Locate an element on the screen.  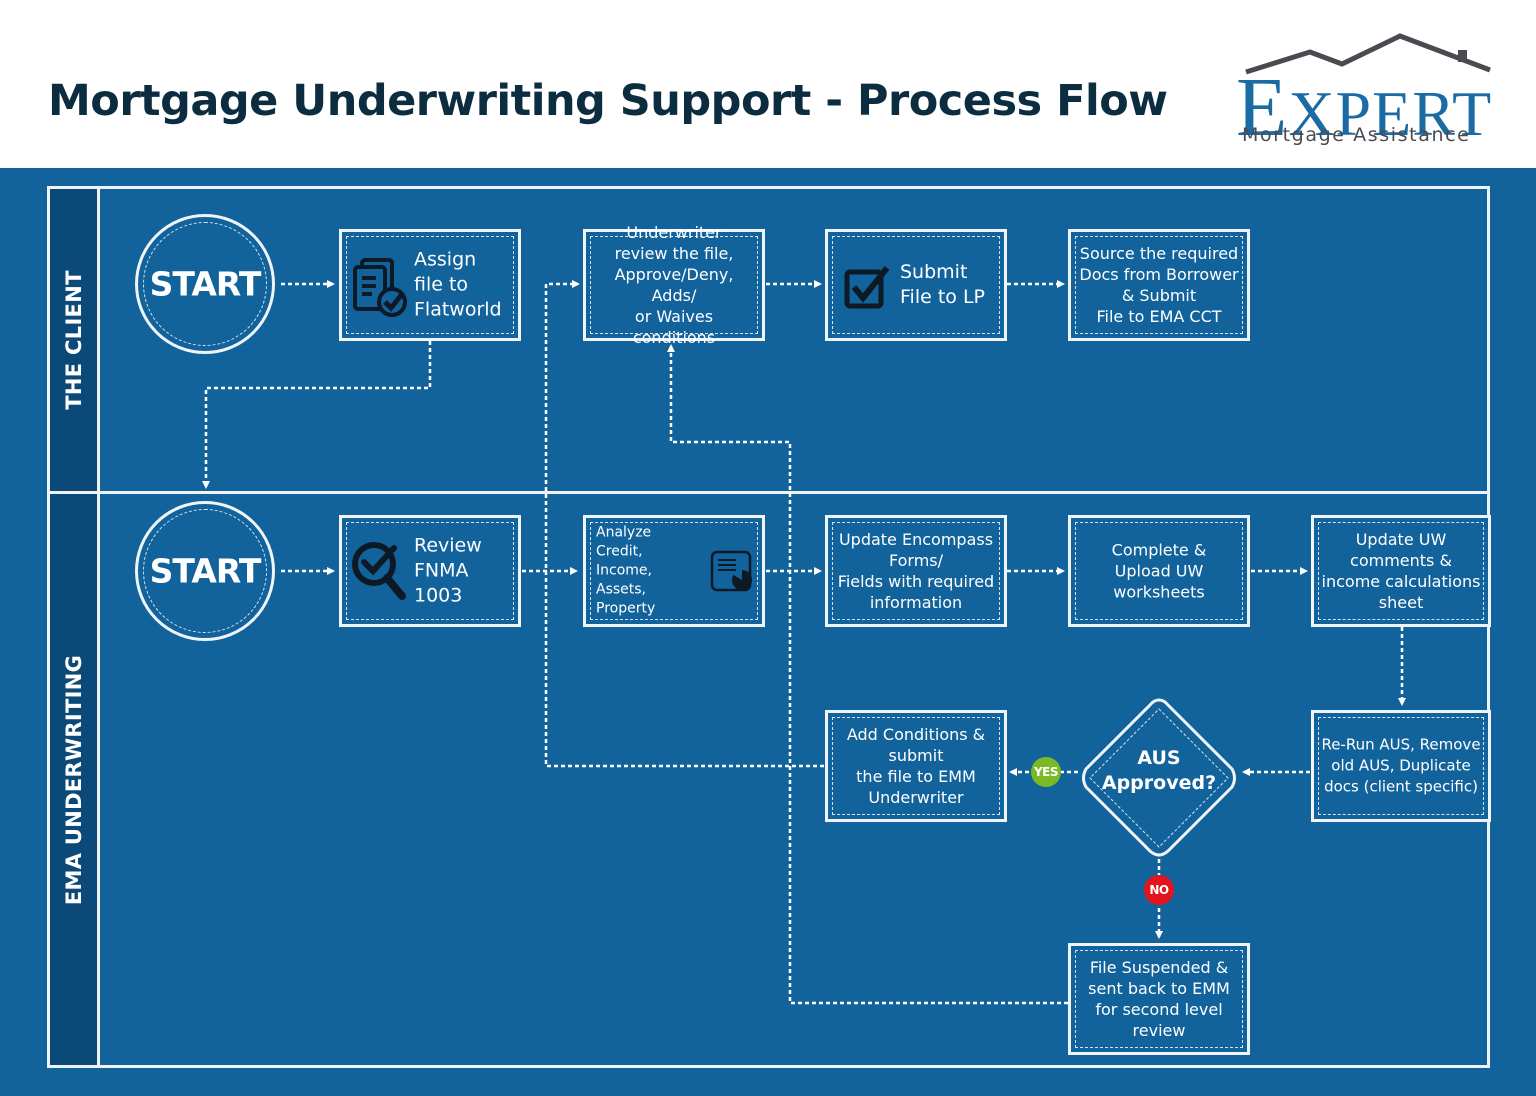
node-label: Review FNMA 1003 is located at coordinates (463, 571).